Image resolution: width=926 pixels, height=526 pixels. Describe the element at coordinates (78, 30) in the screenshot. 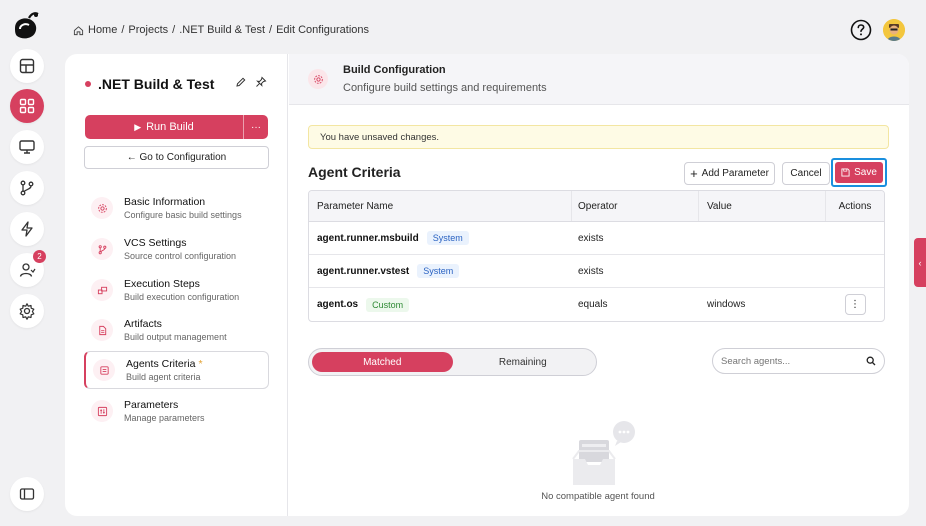

I see `home-icon` at that location.